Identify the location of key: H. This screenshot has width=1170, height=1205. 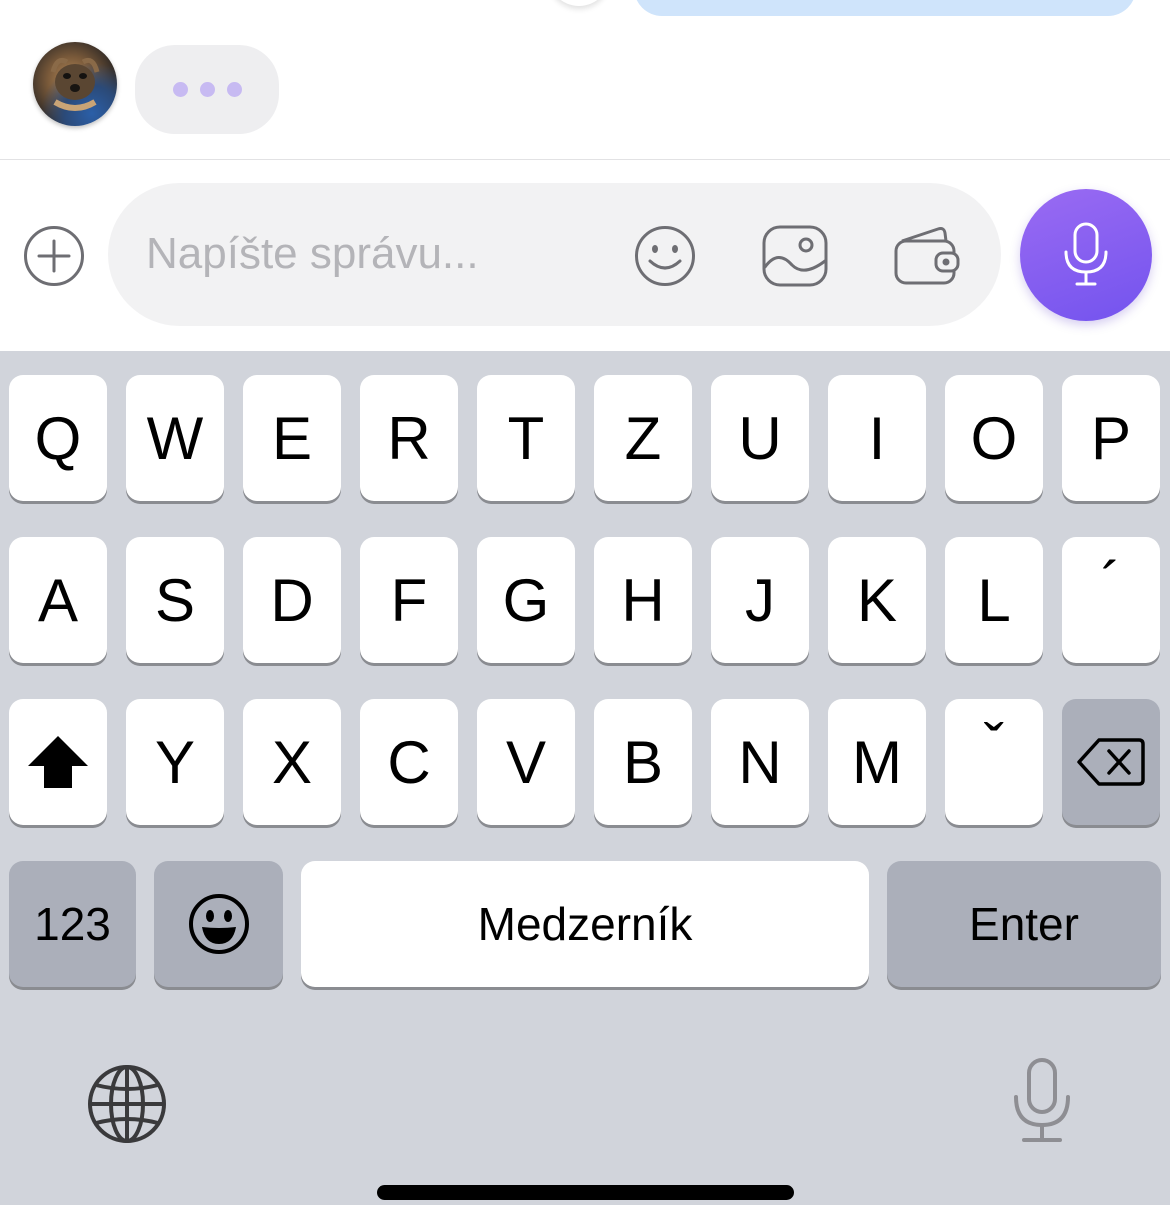
(643, 600).